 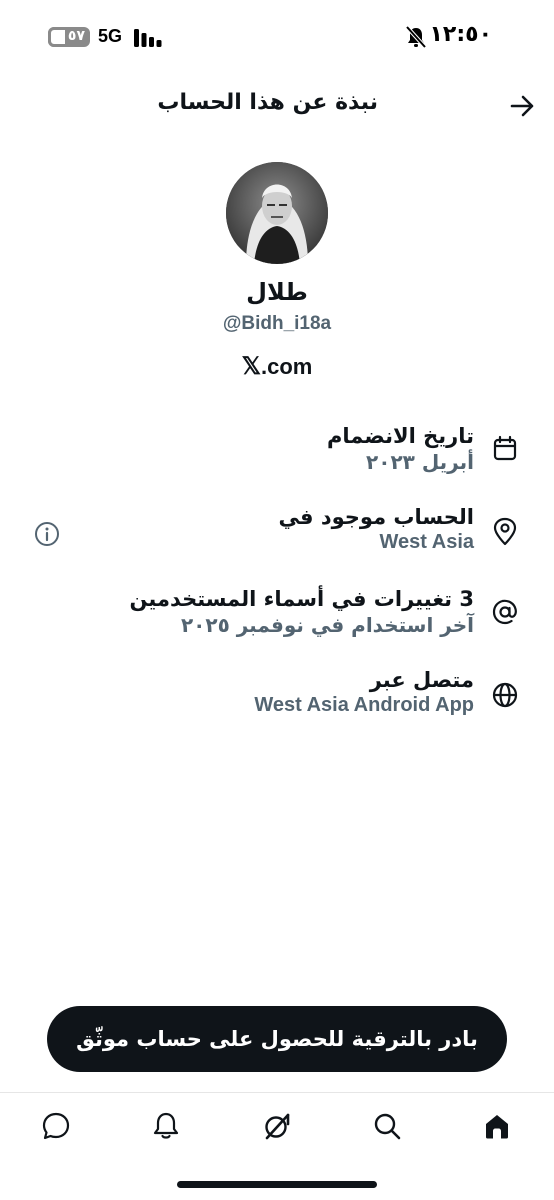 I want to click on avatar-photo, so click(x=277, y=213).